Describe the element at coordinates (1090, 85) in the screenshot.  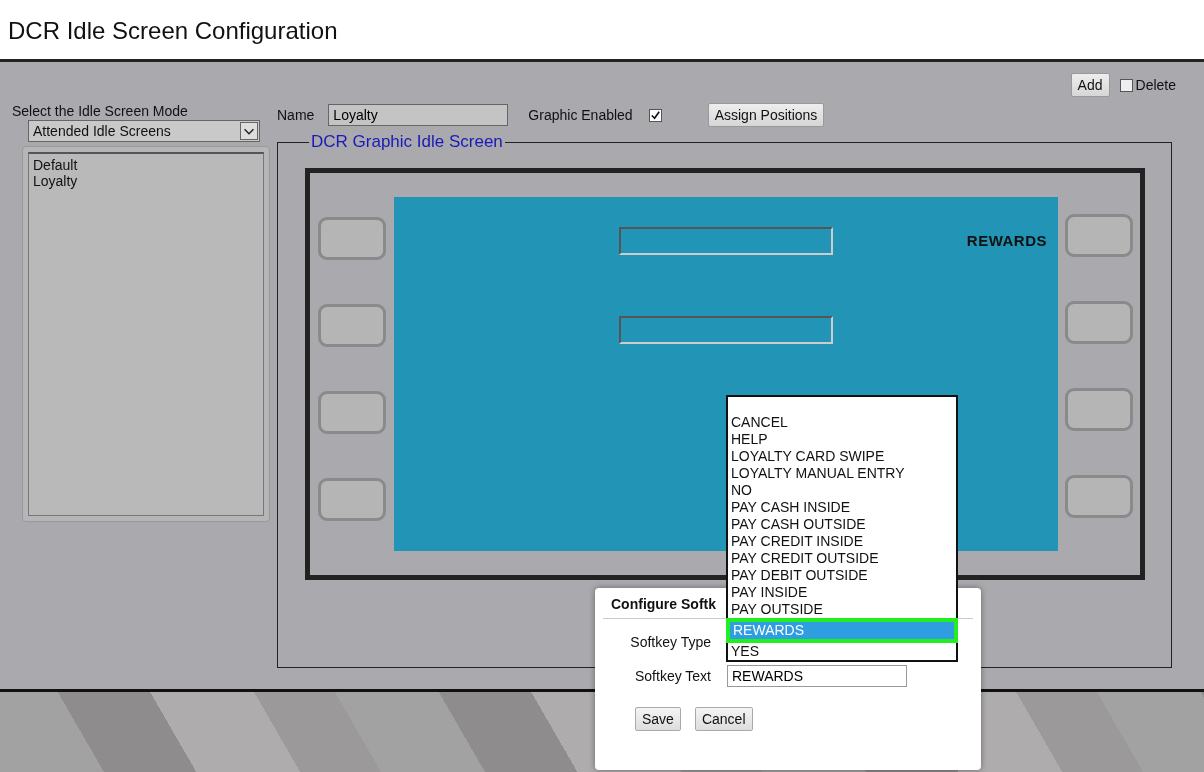
I see `add-button: Add` at that location.